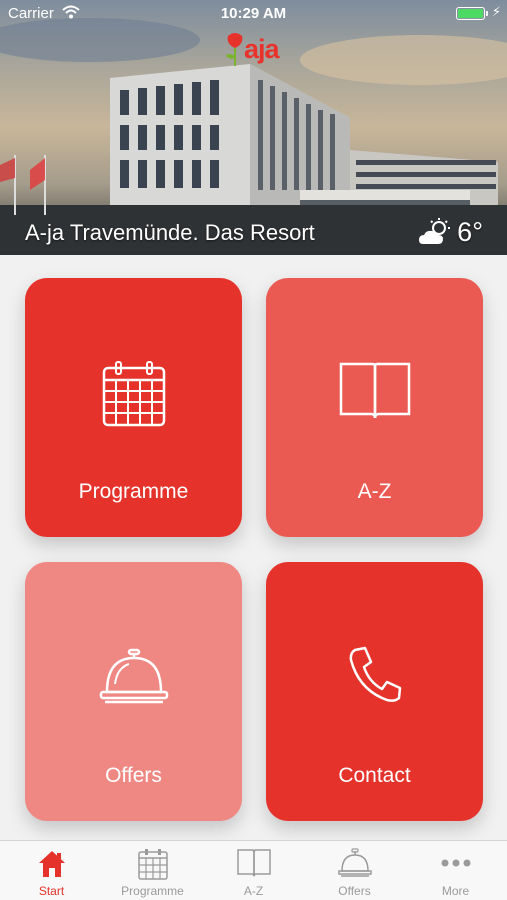 This screenshot has height=900, width=507. I want to click on tab-more-label: More, so click(455, 891).